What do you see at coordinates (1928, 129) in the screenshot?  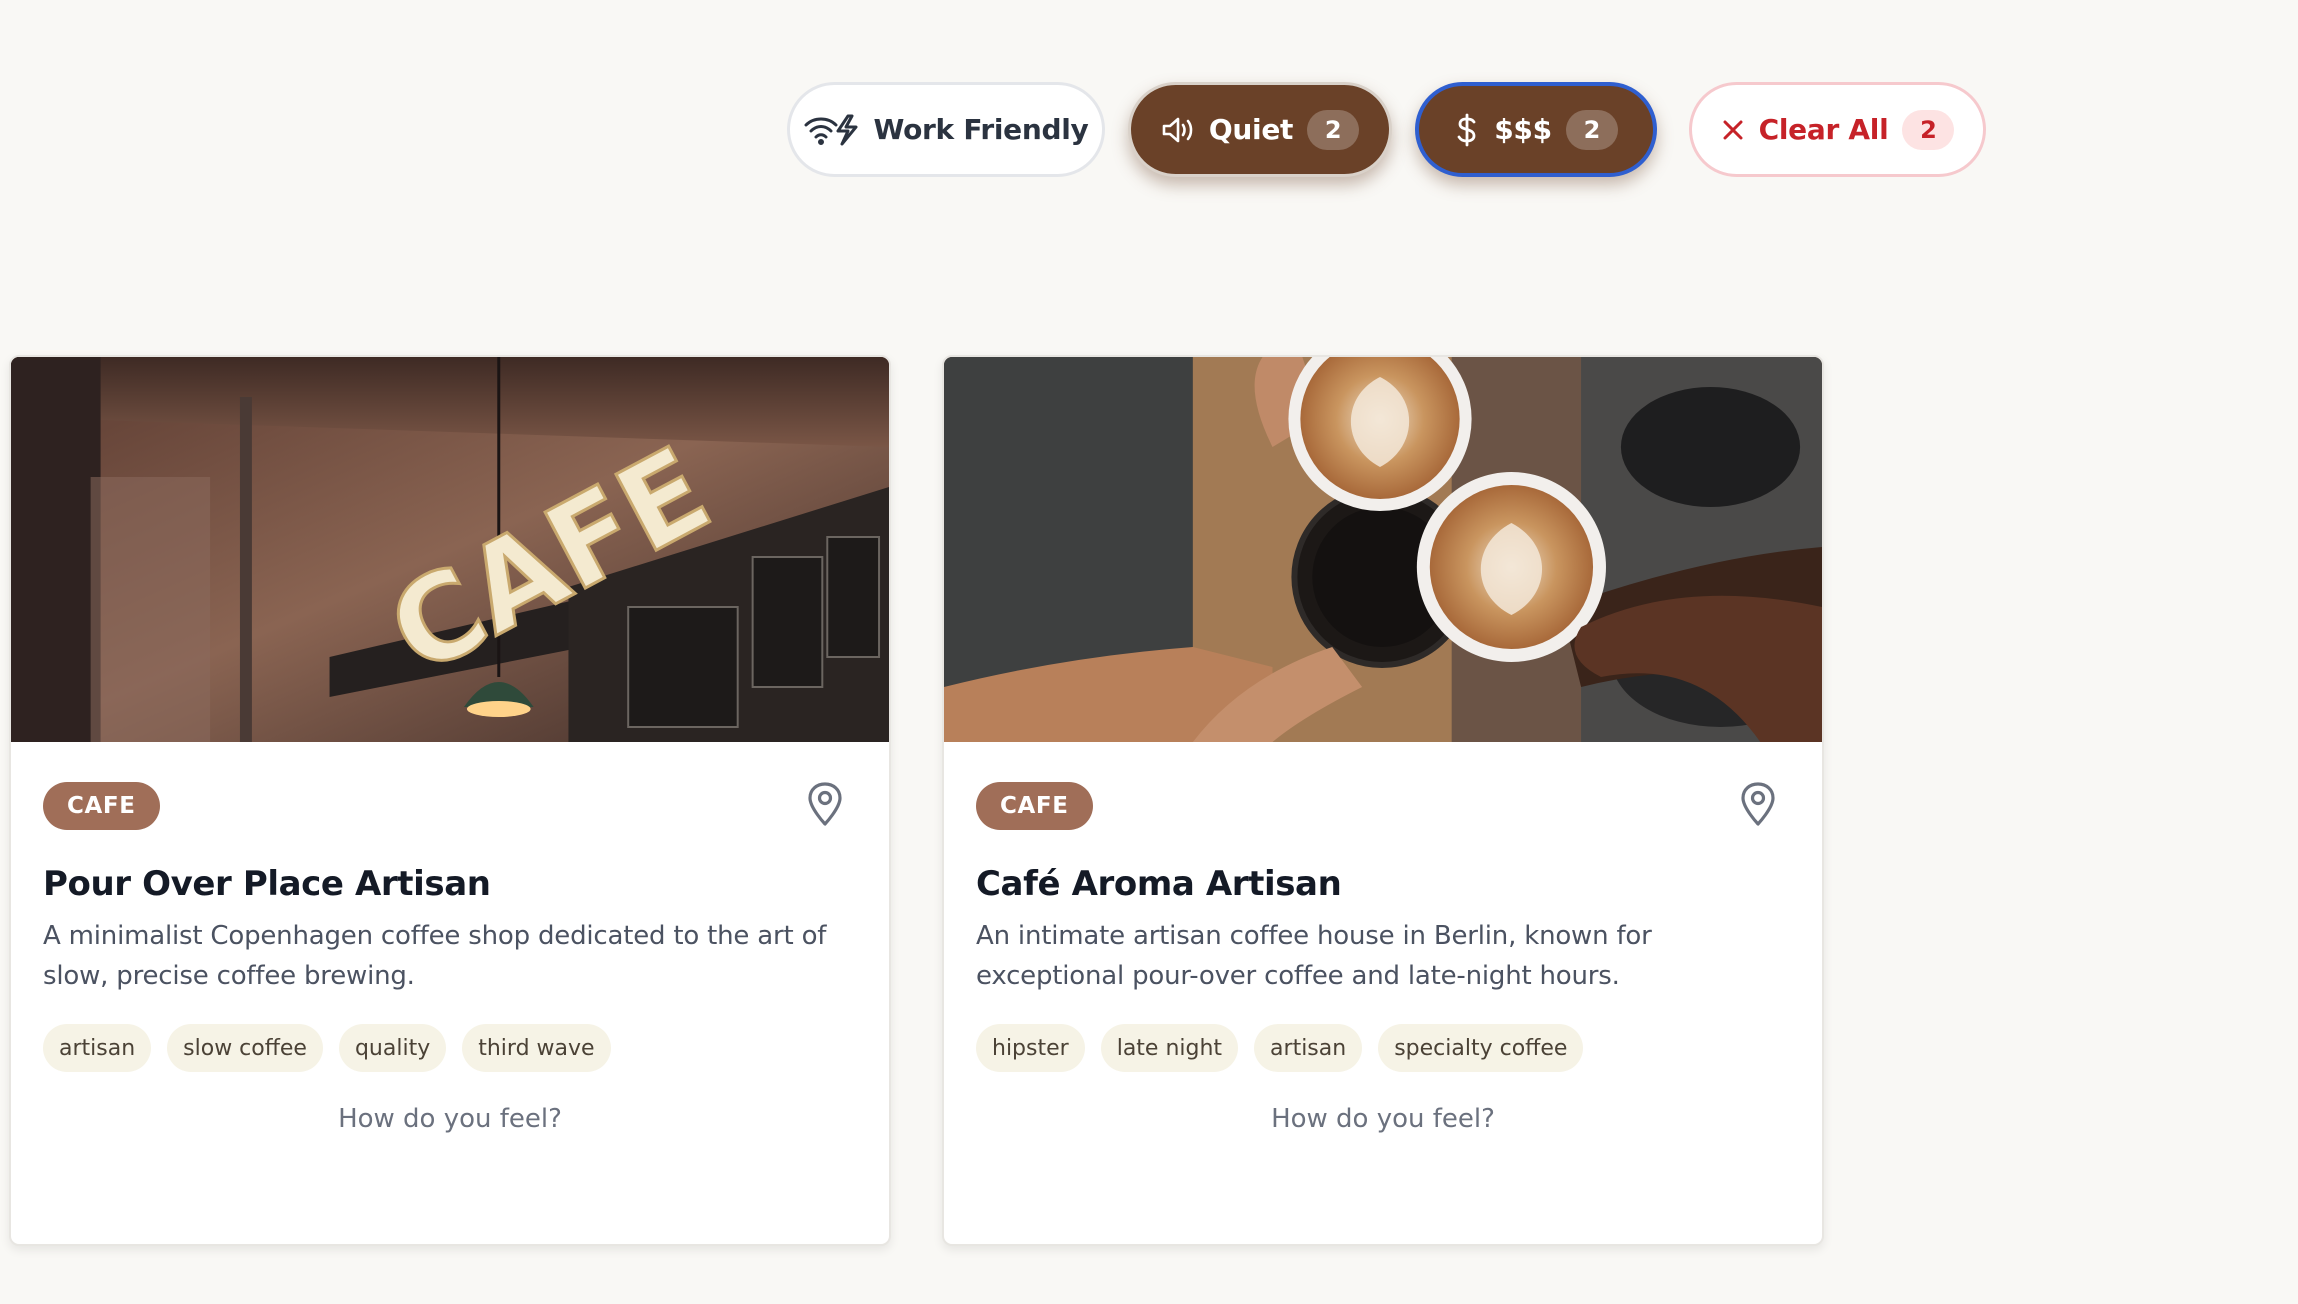 I see `clear-all-count-badge: 2` at bounding box center [1928, 129].